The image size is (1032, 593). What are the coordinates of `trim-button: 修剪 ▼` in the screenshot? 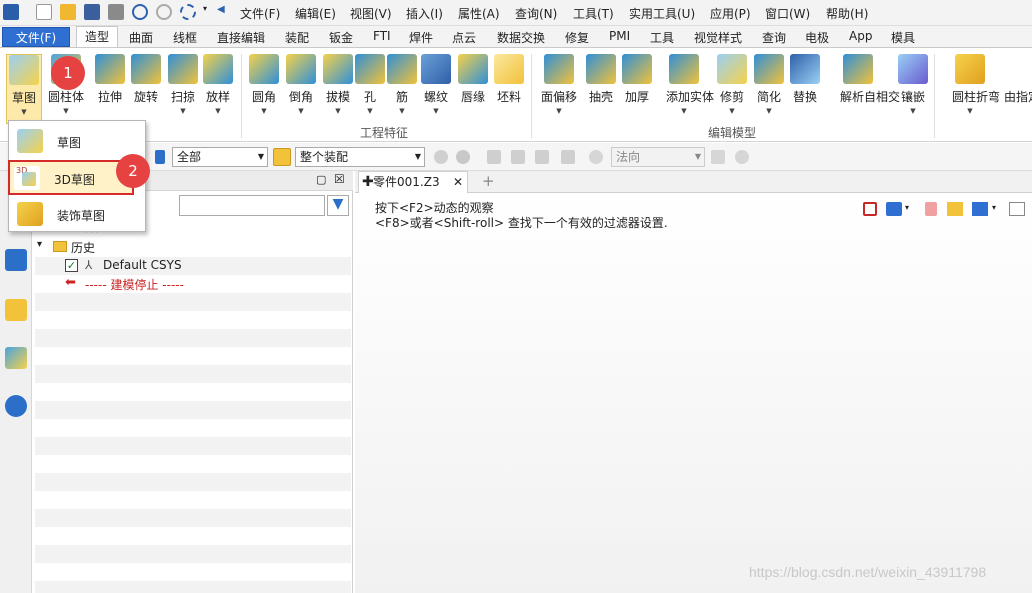 It's located at (732, 89).